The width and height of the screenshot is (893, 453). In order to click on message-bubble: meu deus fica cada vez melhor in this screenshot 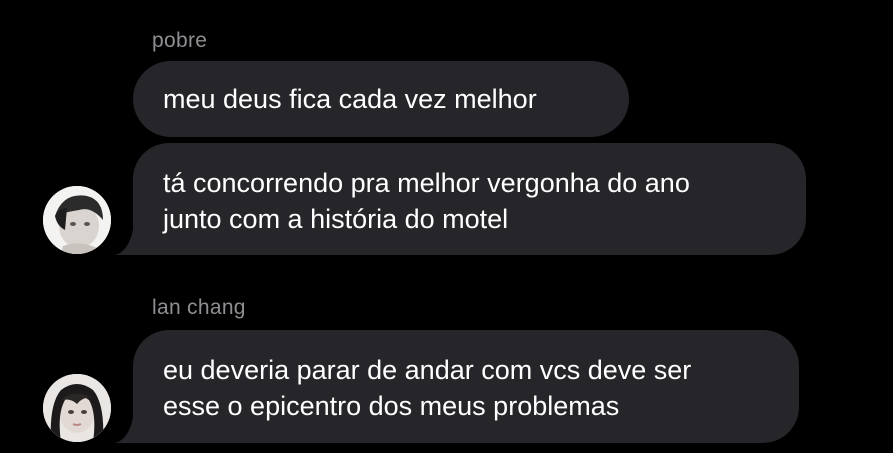, I will do `click(381, 99)`.